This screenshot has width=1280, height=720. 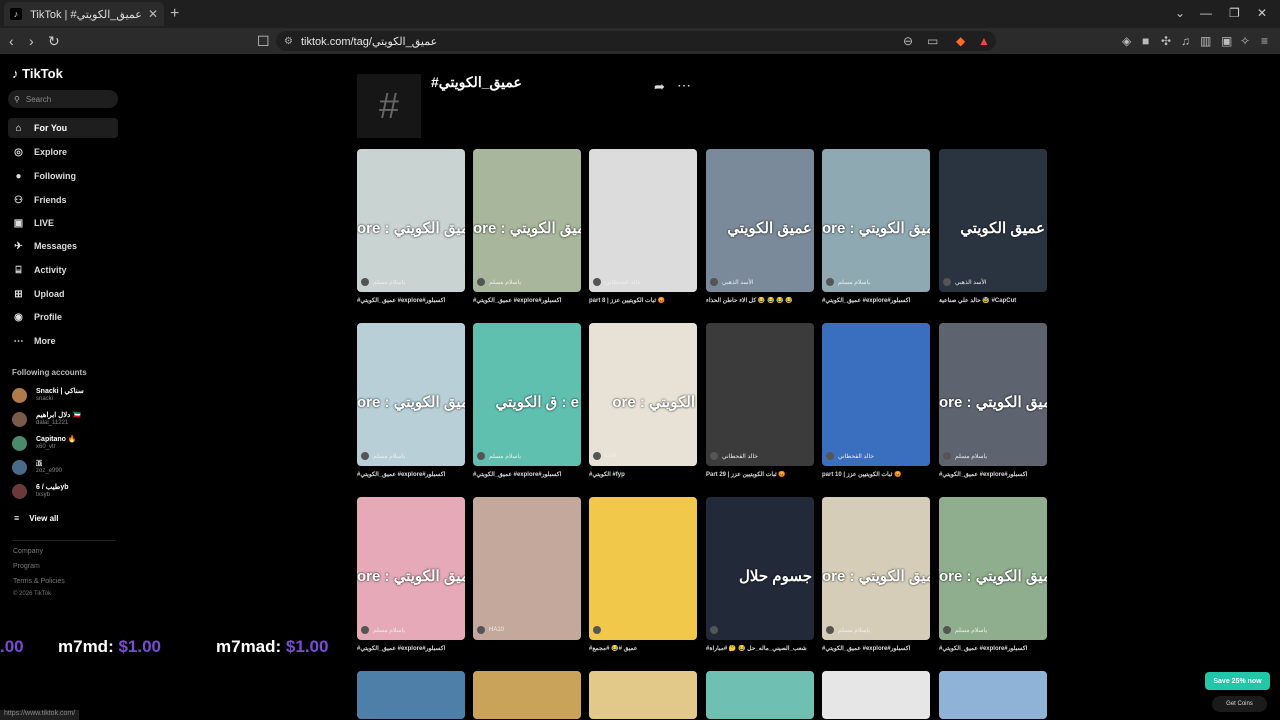 I want to click on wallet-icon: ▣, so click(x=1226, y=41).